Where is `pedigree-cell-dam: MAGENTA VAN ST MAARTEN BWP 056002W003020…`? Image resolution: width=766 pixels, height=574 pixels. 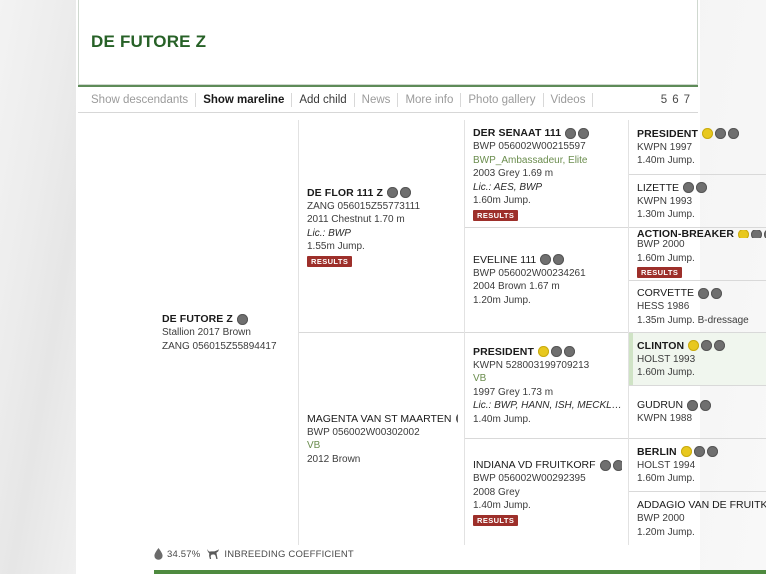 pedigree-cell-dam: MAGENTA VAN ST MAARTEN BWP 056002W003020… is located at coordinates (381, 438).